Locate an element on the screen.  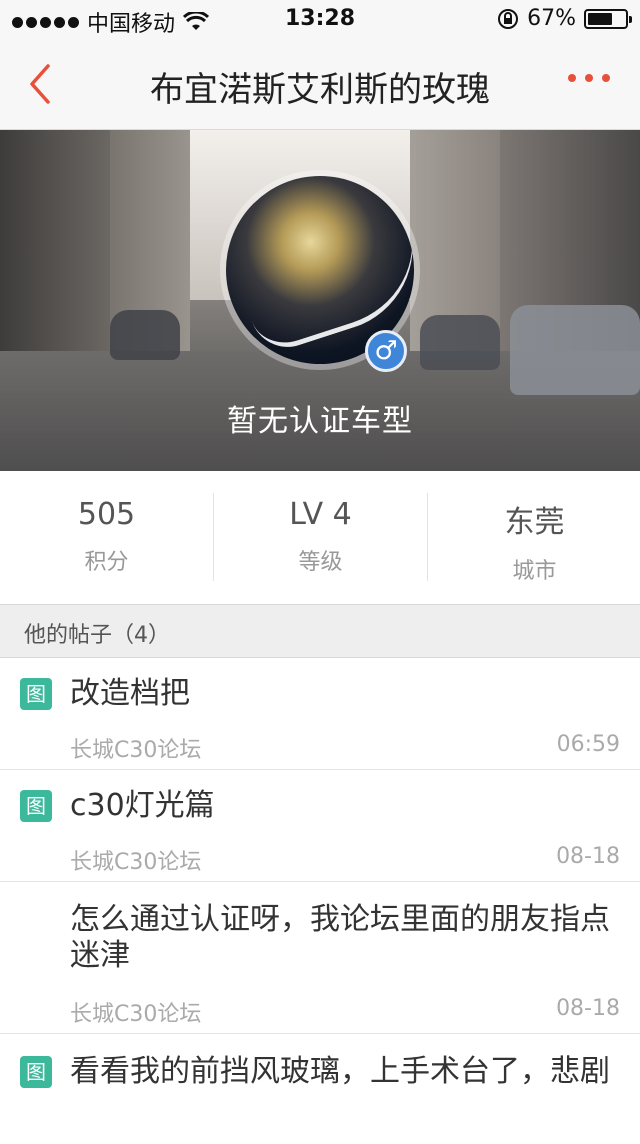
section-title: 他的帖子（4） is located at coordinates (97, 635).